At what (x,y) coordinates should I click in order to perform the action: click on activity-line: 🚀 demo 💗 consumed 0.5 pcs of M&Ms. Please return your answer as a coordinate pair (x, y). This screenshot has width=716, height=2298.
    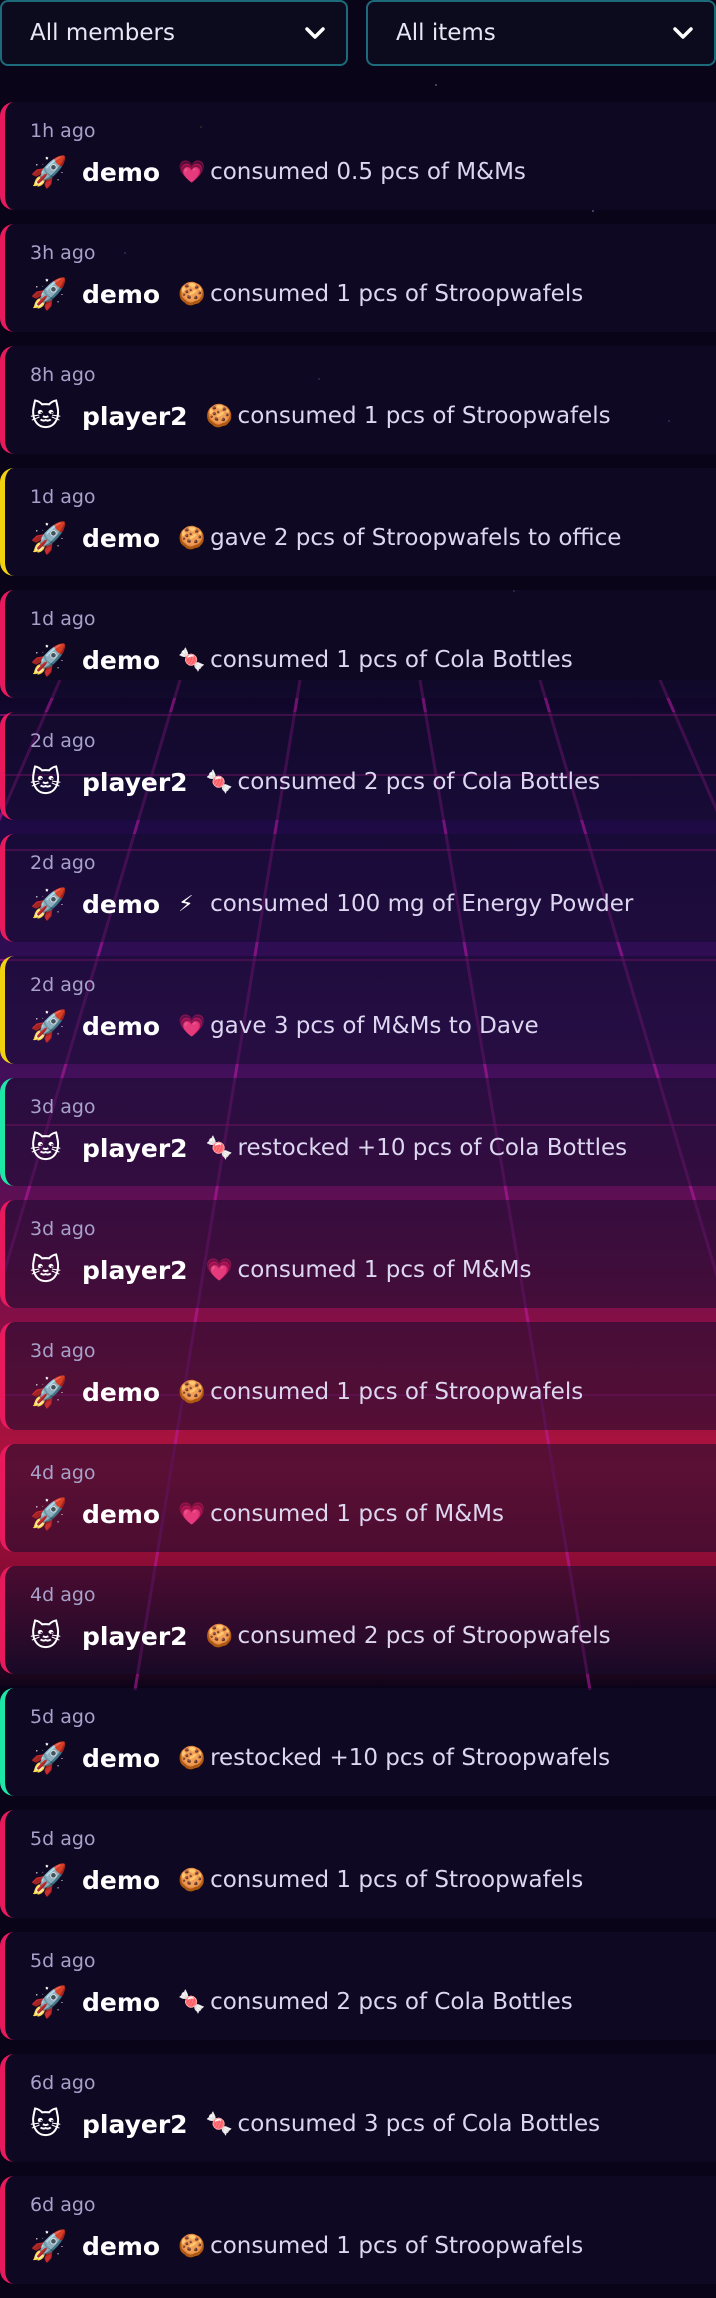
    Looking at the image, I should click on (278, 172).